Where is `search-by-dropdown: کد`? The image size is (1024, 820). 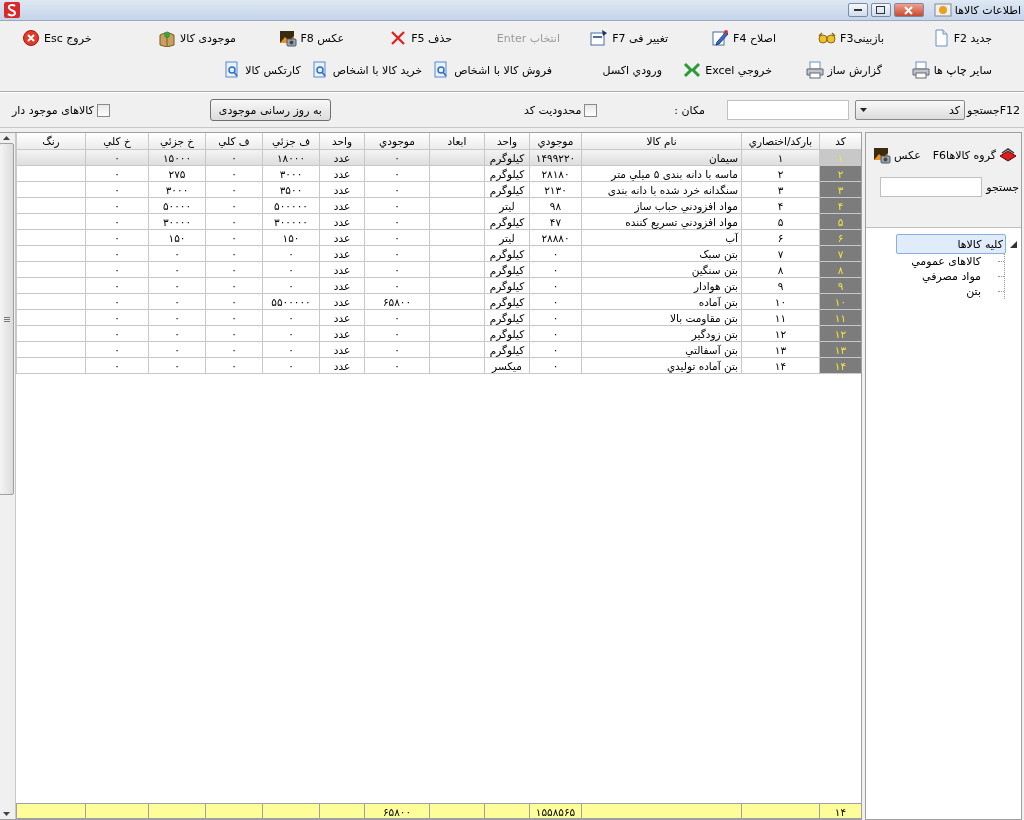
search-by-dropdown: کد is located at coordinates (909, 110).